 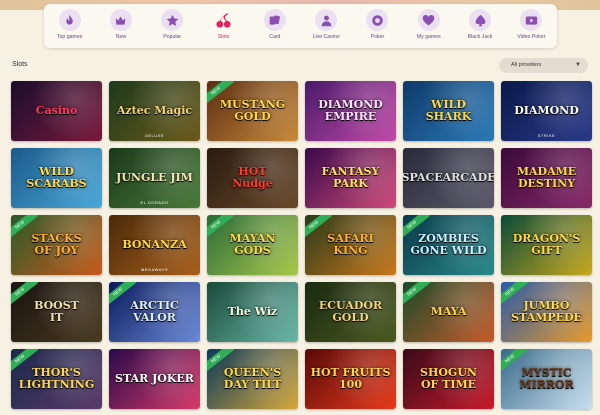 I want to click on game-title: DIAMOND, so click(x=546, y=111).